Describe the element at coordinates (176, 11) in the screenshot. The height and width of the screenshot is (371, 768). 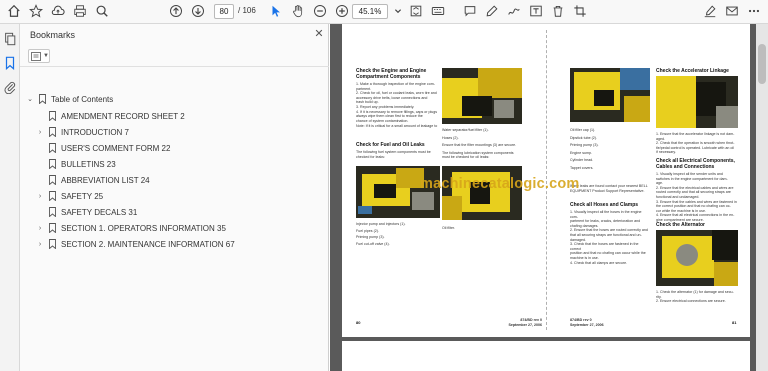
I see `page-up-icon` at that location.